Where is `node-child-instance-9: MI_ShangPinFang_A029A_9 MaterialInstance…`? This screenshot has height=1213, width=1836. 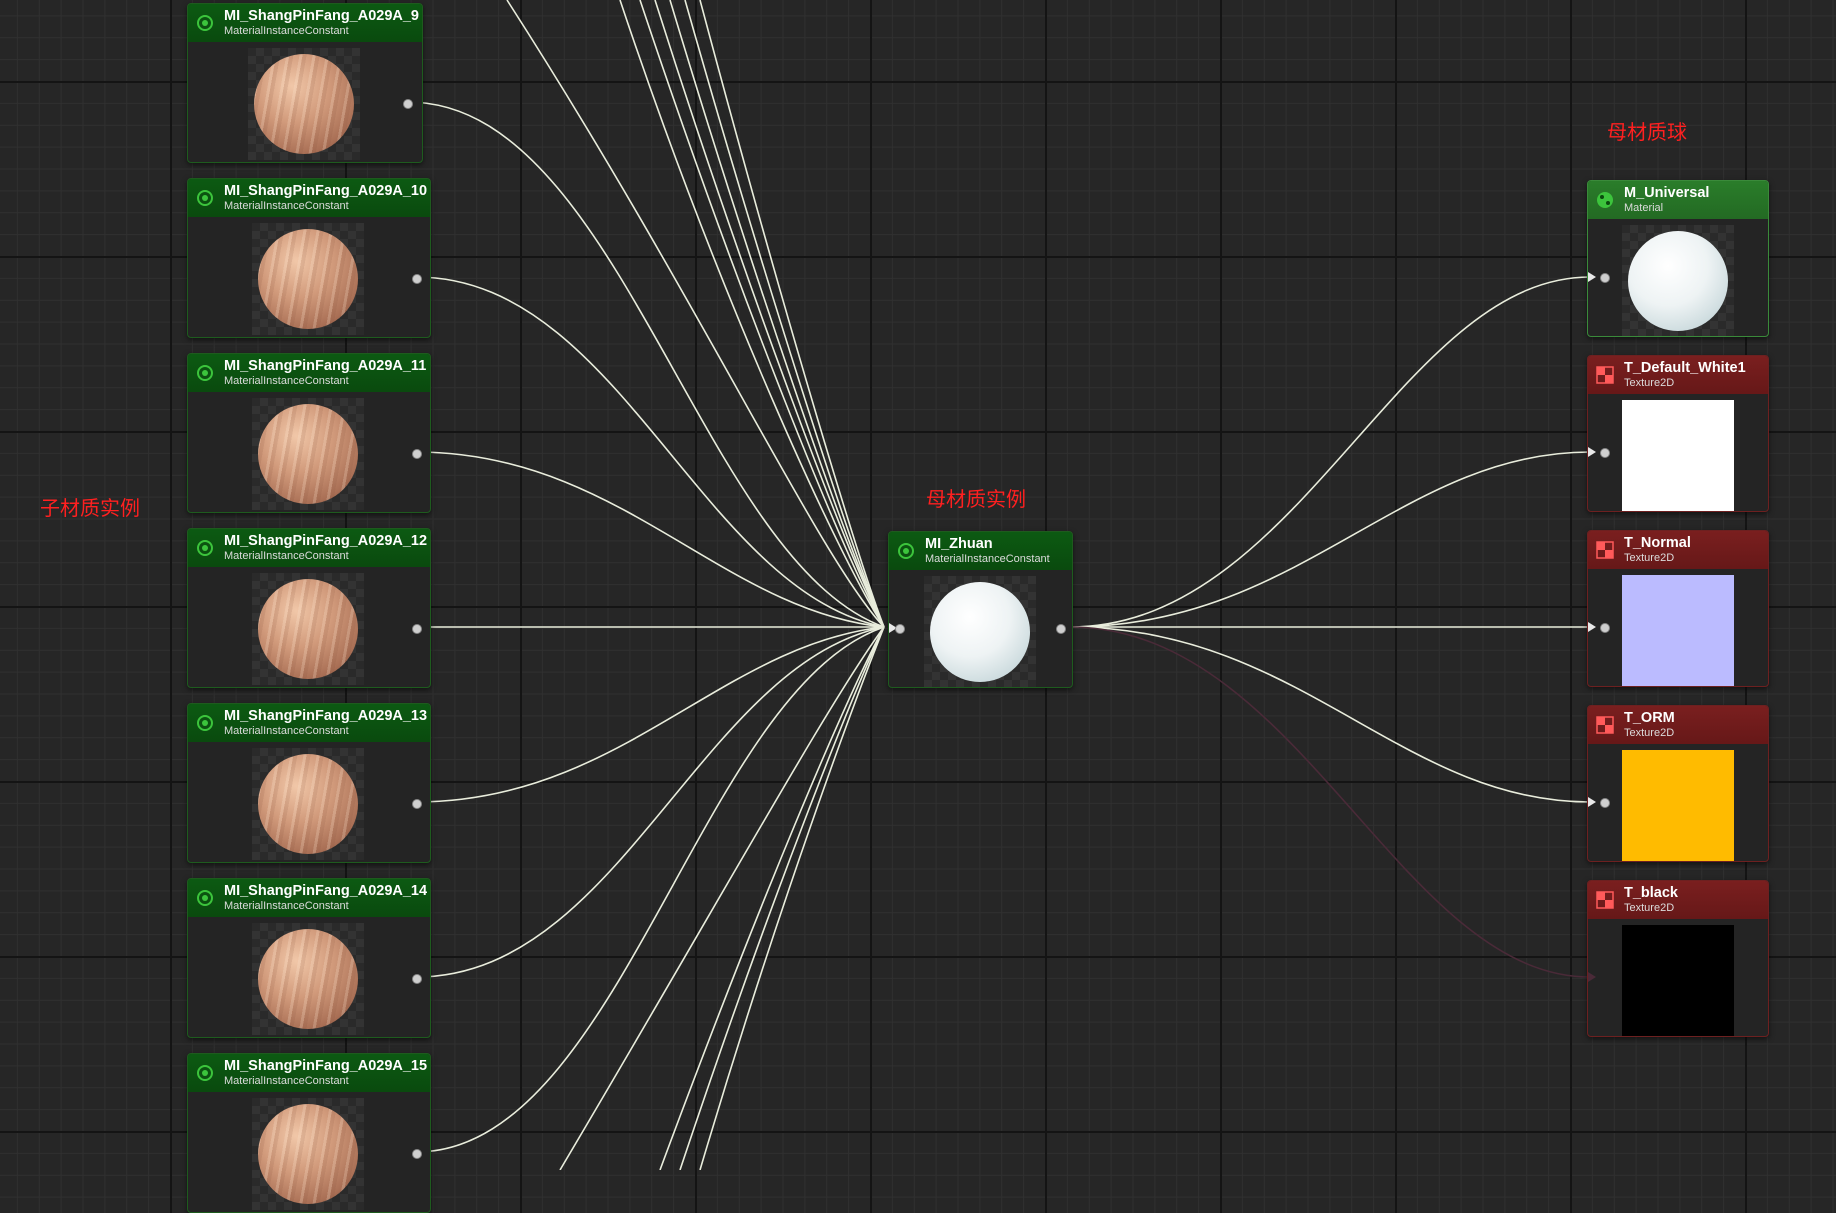 node-child-instance-9: MI_ShangPinFang_A029A_9 MaterialInstance… is located at coordinates (305, 83).